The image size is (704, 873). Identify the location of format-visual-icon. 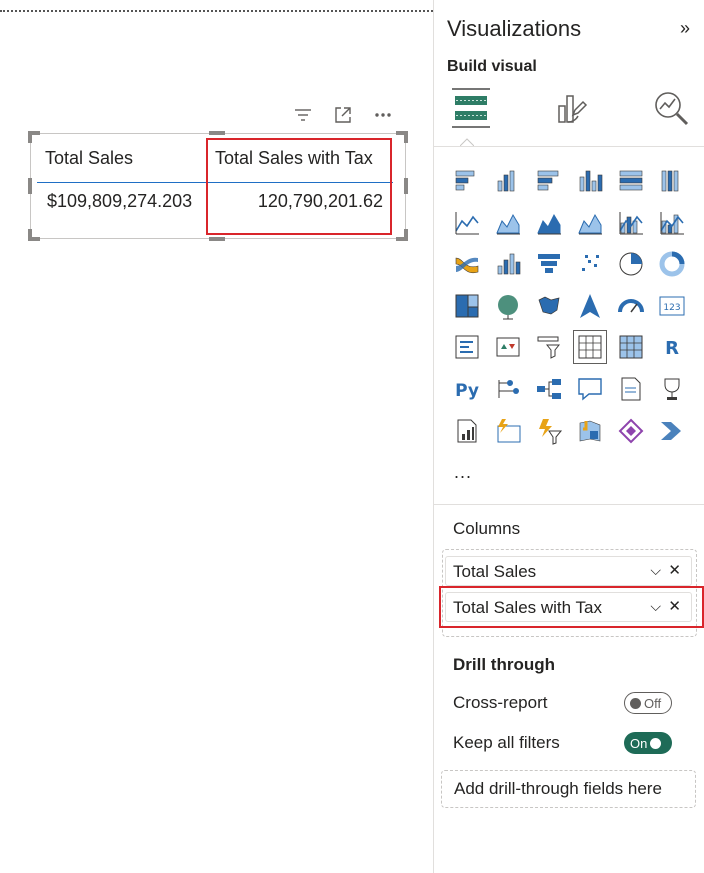
(571, 108).